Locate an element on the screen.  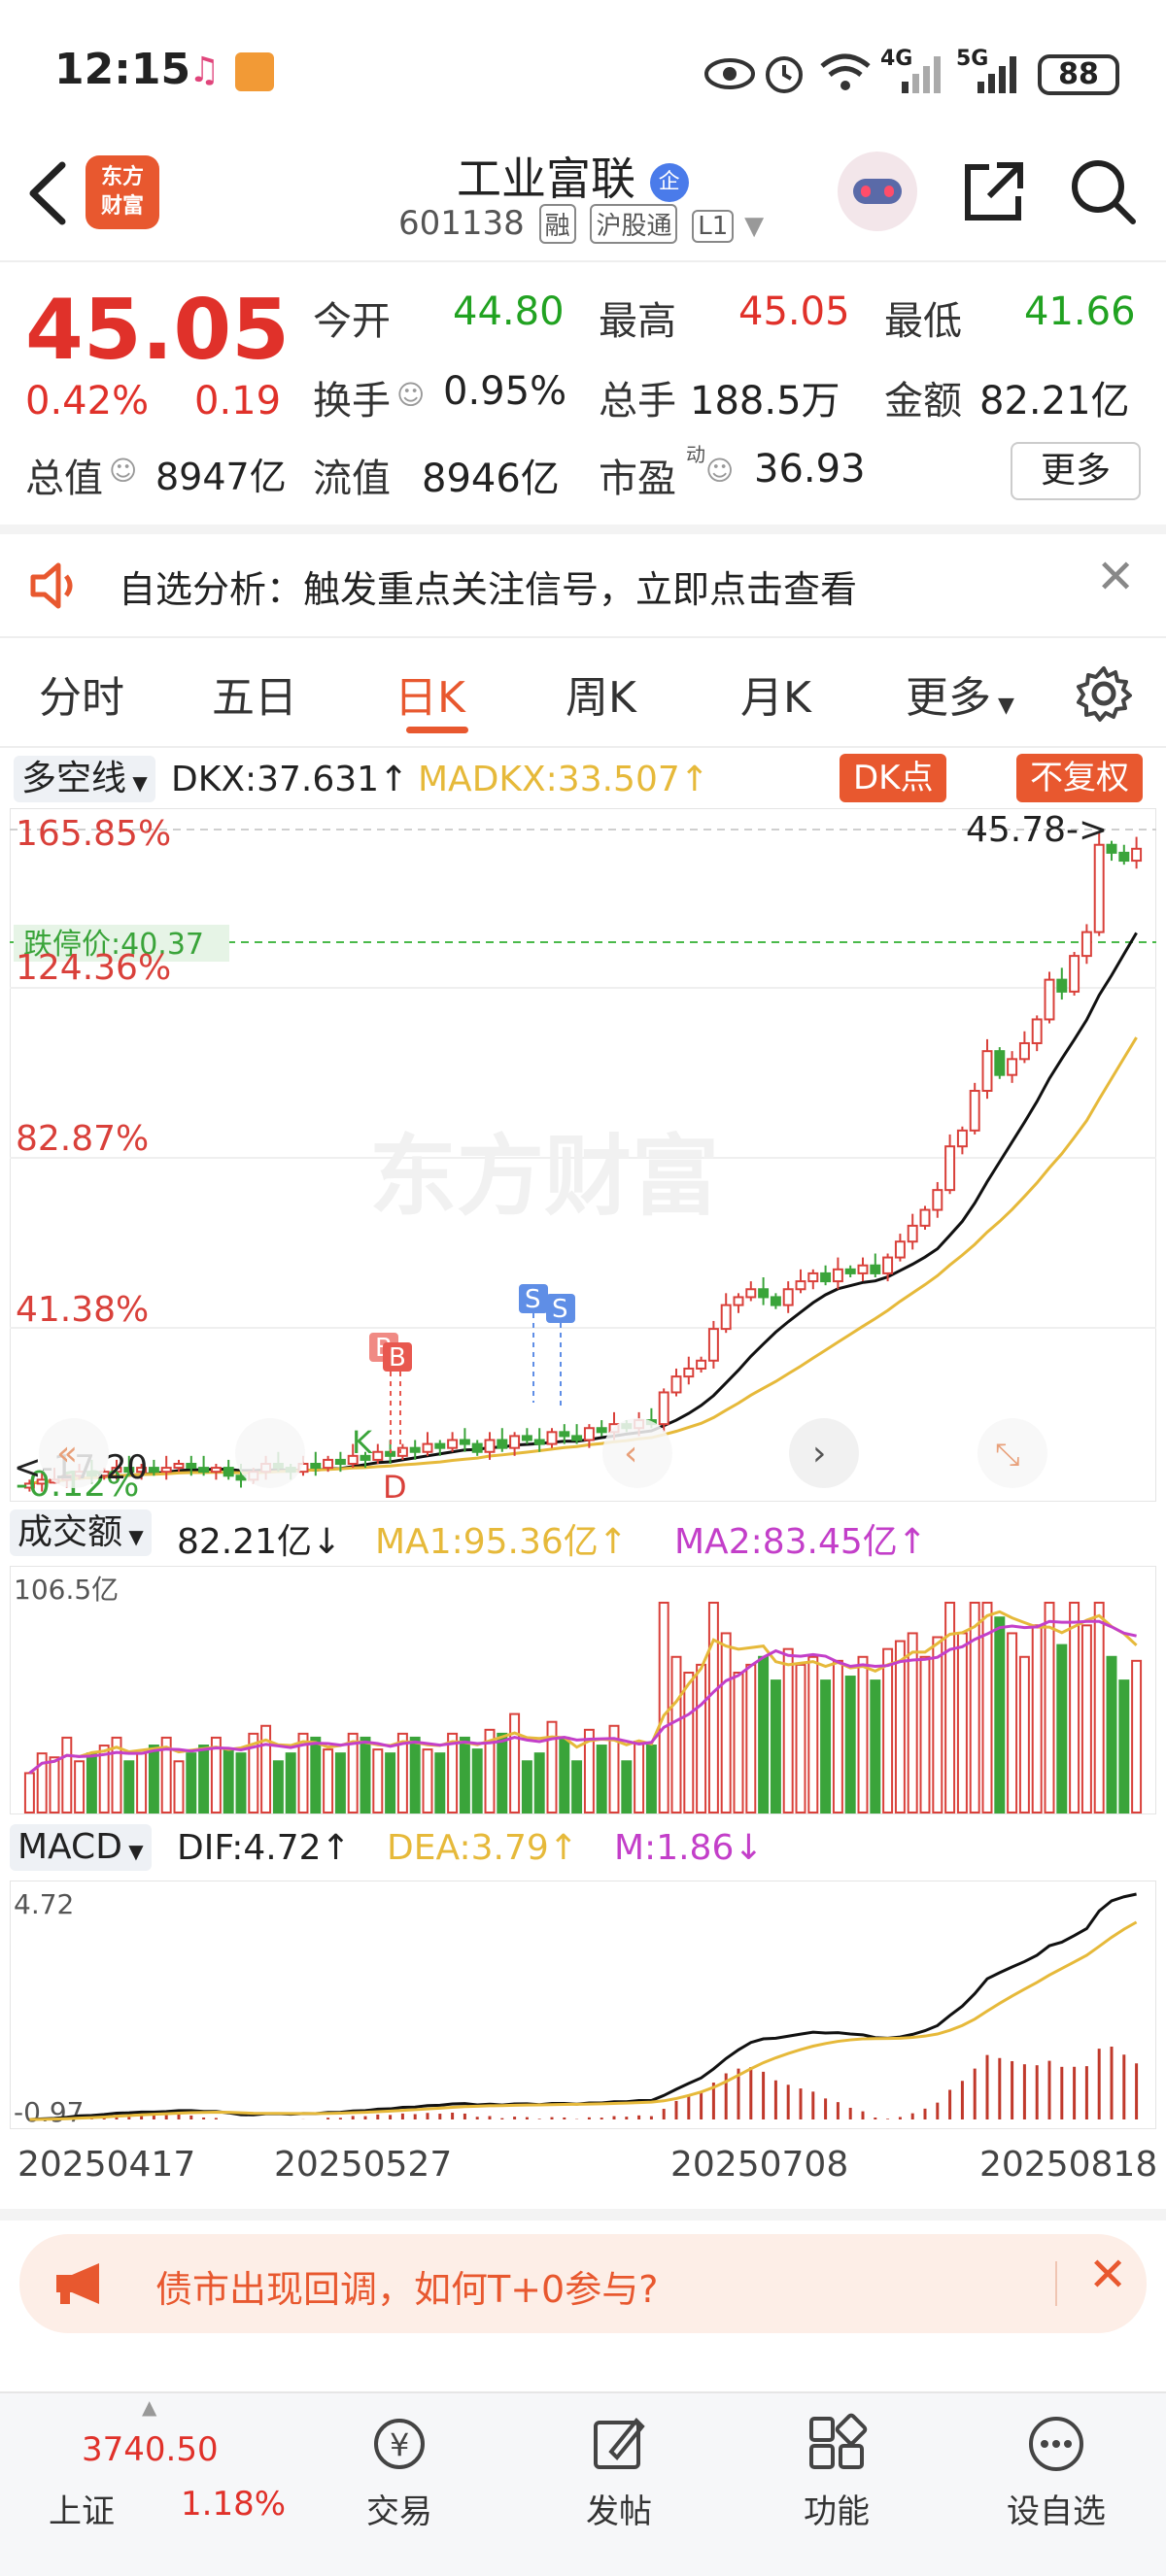
alarm-icon is located at coordinates (784, 74).